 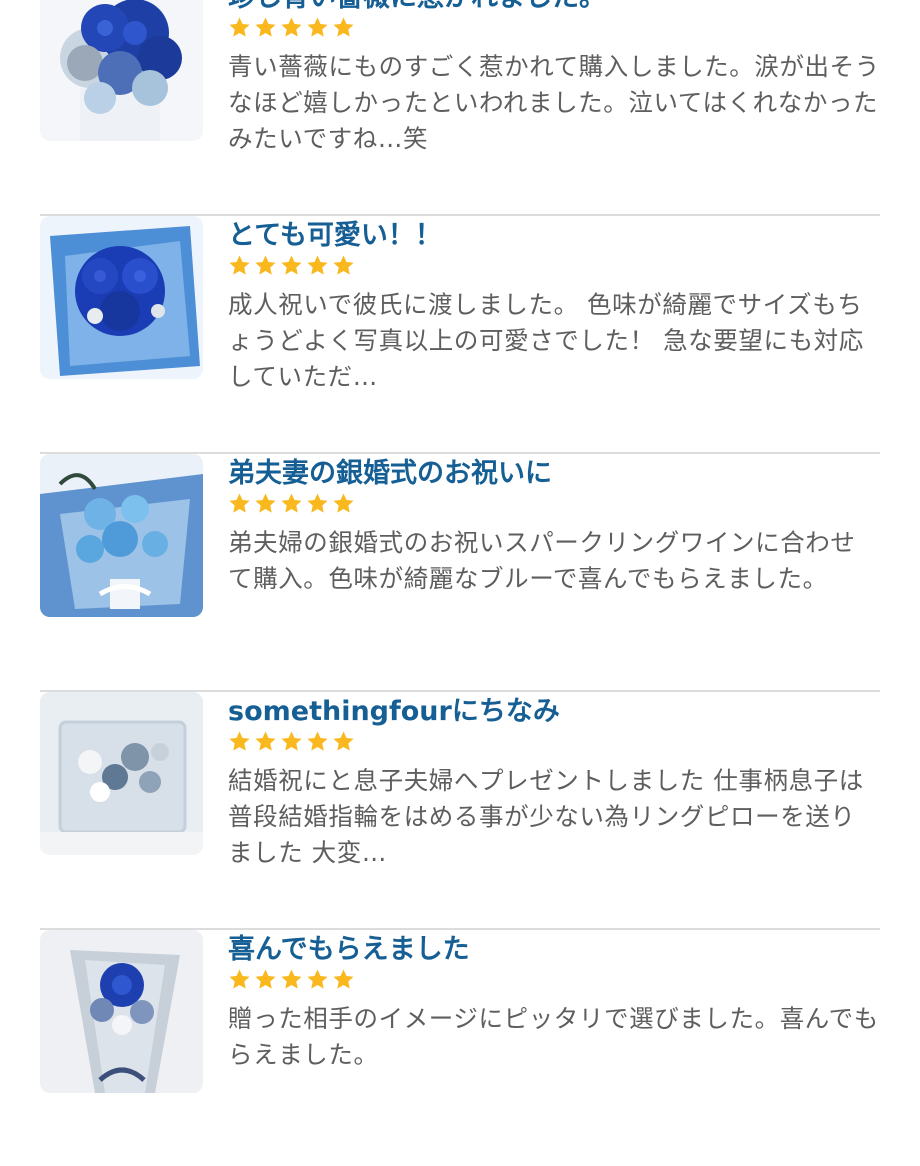 What do you see at coordinates (121, 297) in the screenshot?
I see `blue-rose-bouquet-image` at bounding box center [121, 297].